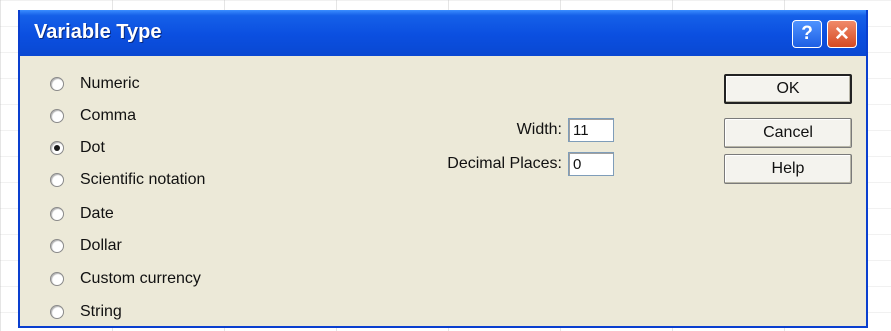 Image resolution: width=891 pixels, height=331 pixels. I want to click on decimal-places-input, so click(591, 164).